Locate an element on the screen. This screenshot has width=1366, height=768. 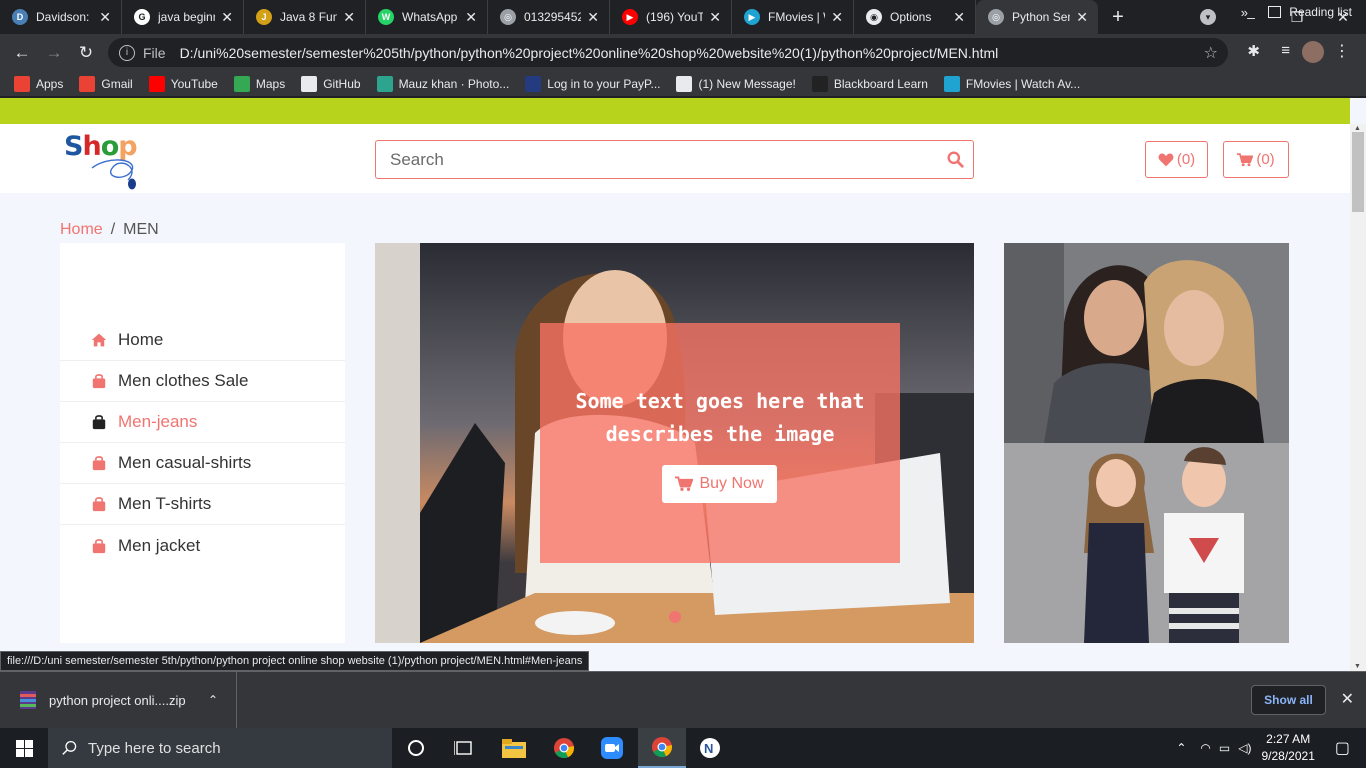
browser-tab: ◉ Options ✕ is located at coordinates (915, 17).